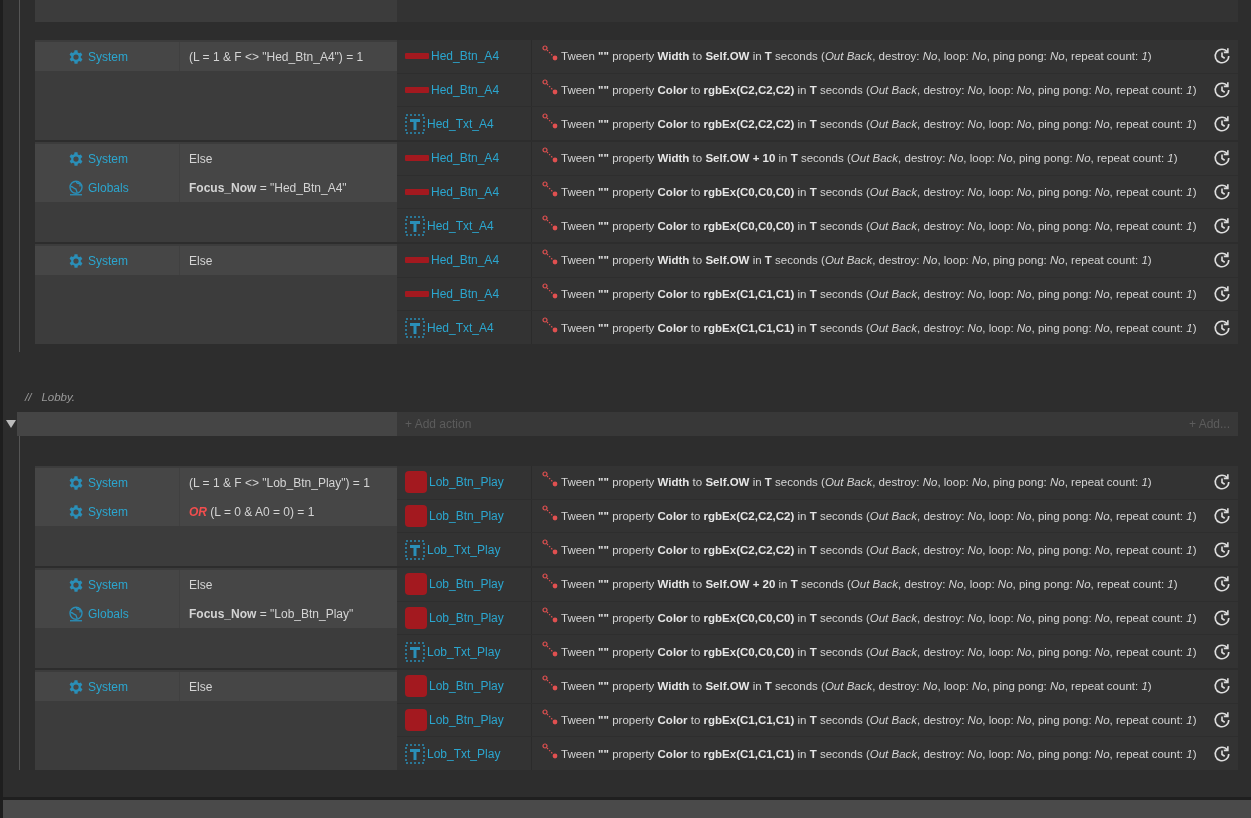  What do you see at coordinates (869, 584) in the screenshot?
I see `action-text: Tween "" property Width to Self.OW + 20 in T seconds (Out Back, destroy: No, loop: No, ping pong: No, repeat count: 1)` at bounding box center [869, 584].